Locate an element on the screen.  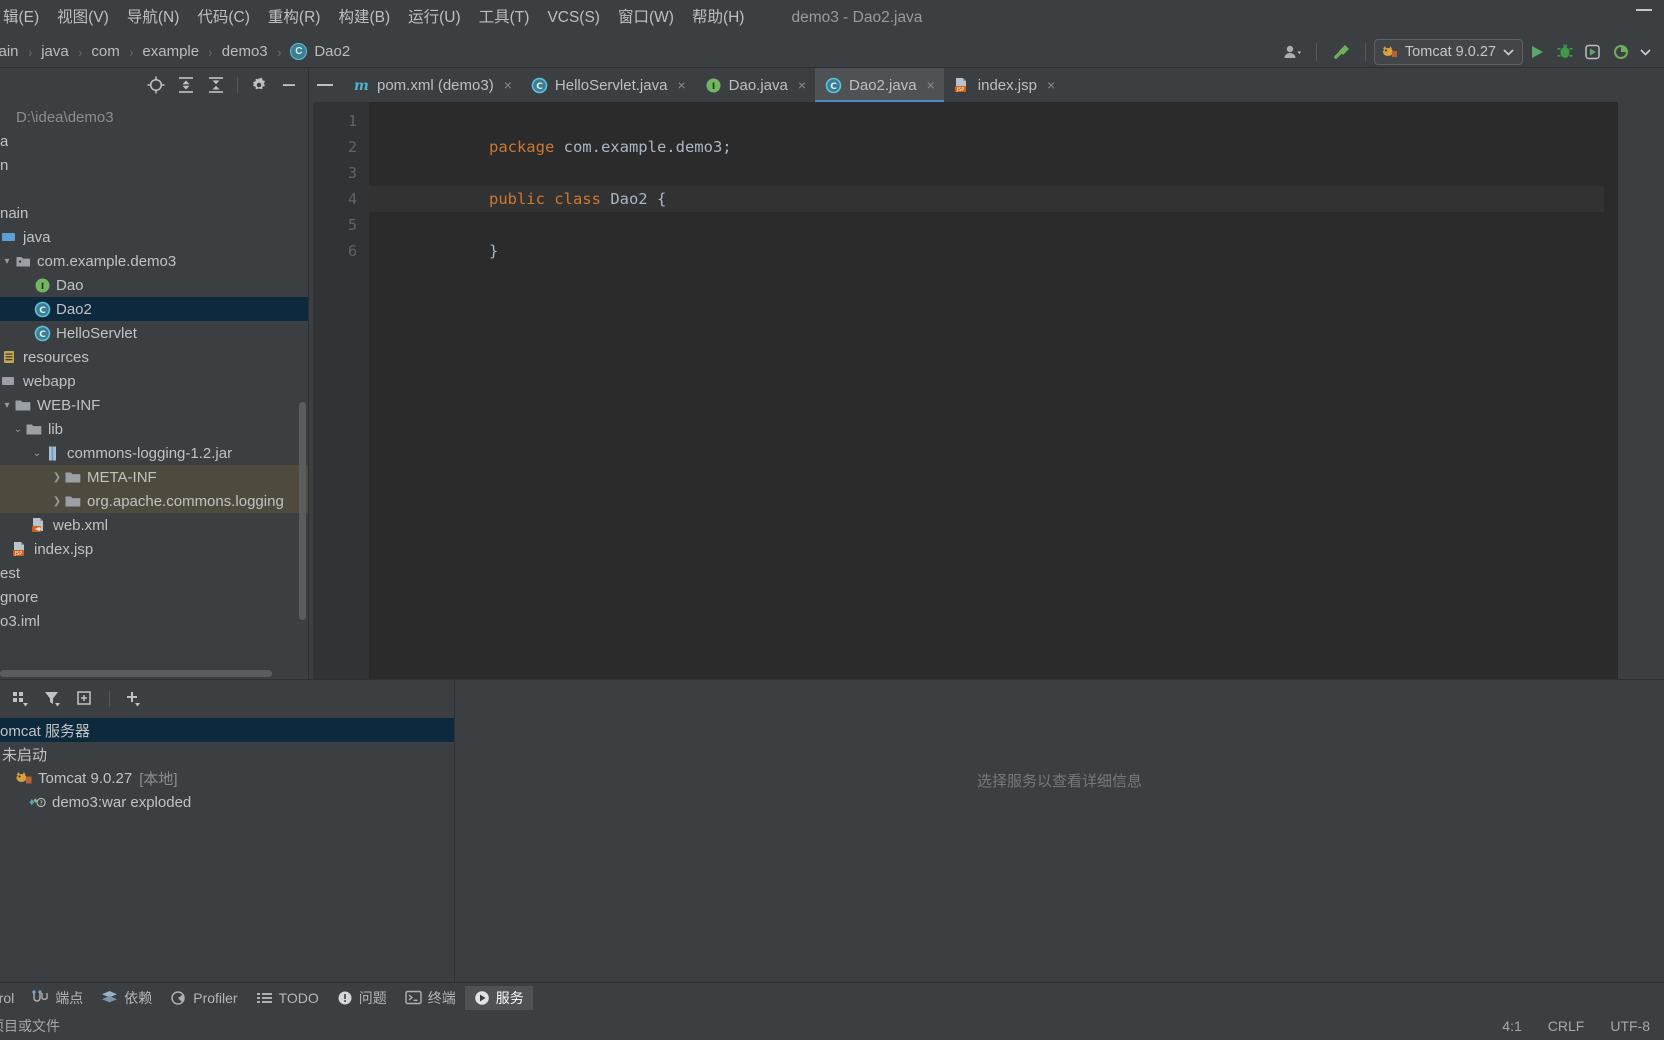
filter-icon is located at coordinates (53, 699).